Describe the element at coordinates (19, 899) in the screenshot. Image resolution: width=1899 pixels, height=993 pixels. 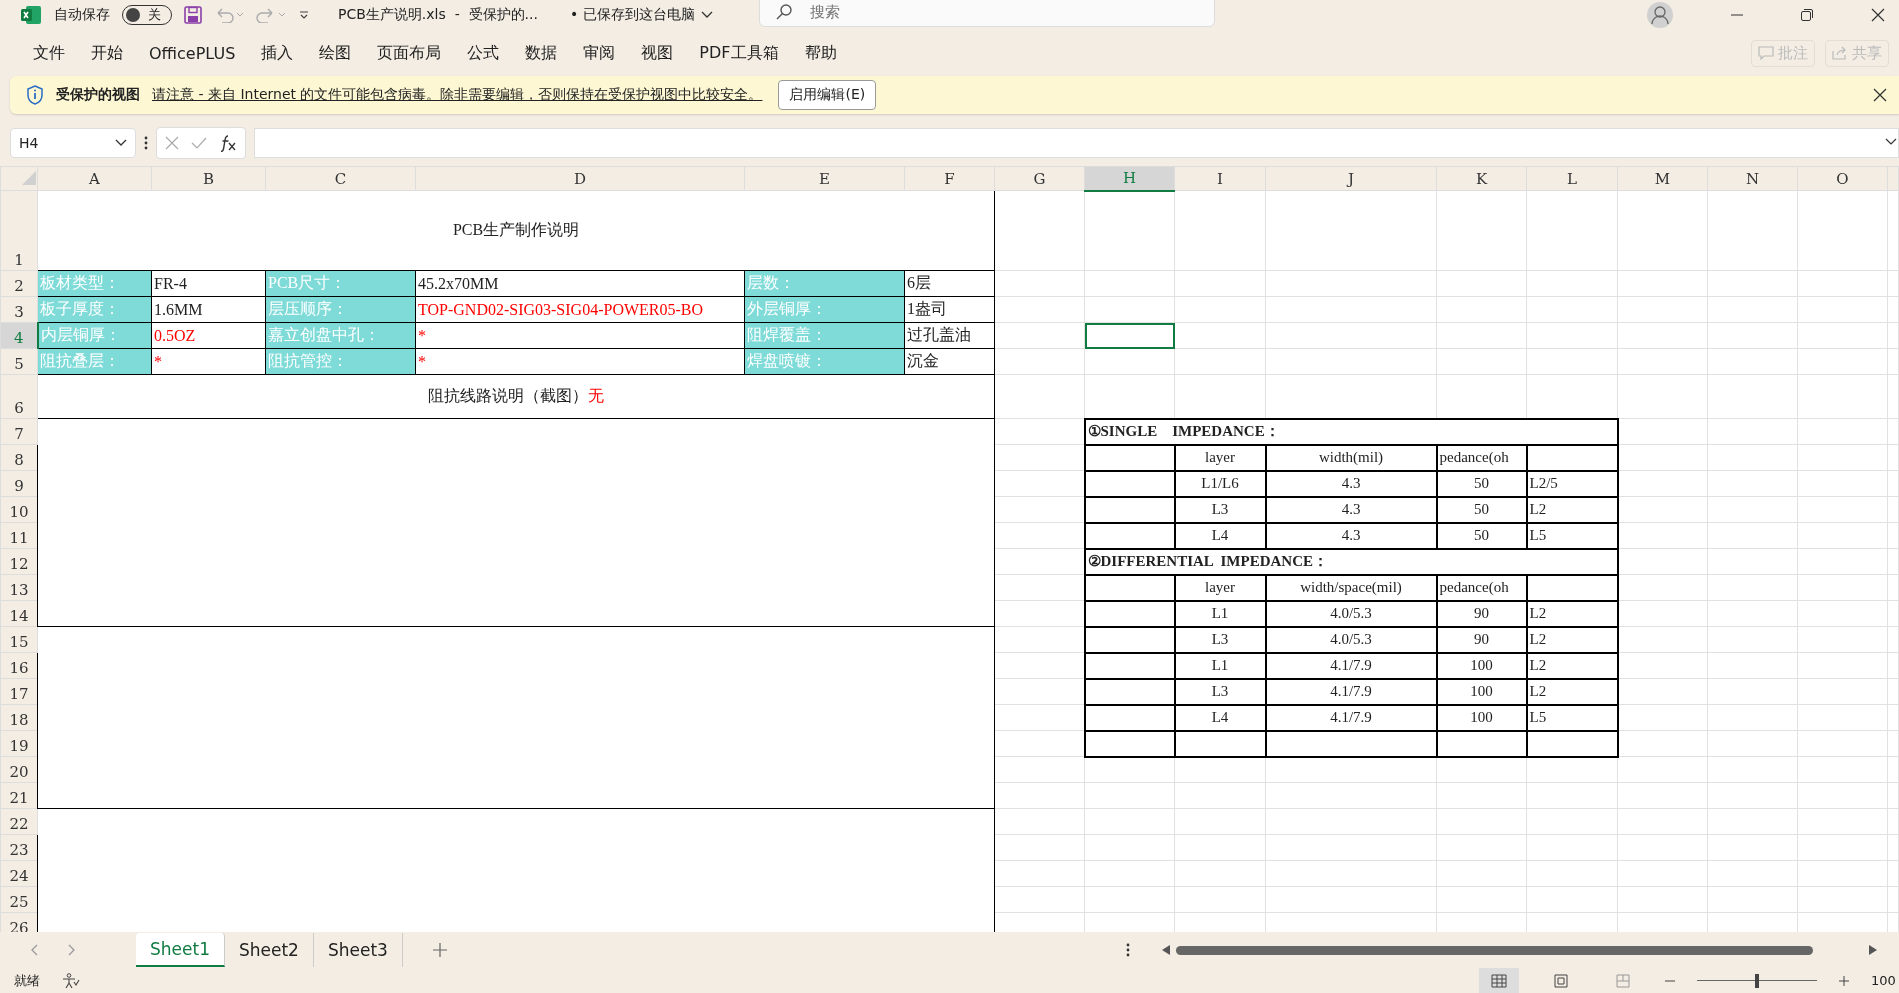
I see `row-header: 25` at that location.